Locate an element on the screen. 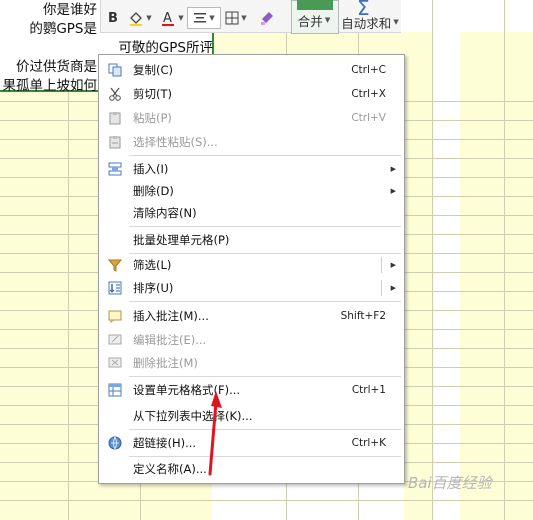 The height and width of the screenshot is (520, 533). delete-comment-icon is located at coordinates (115, 363).